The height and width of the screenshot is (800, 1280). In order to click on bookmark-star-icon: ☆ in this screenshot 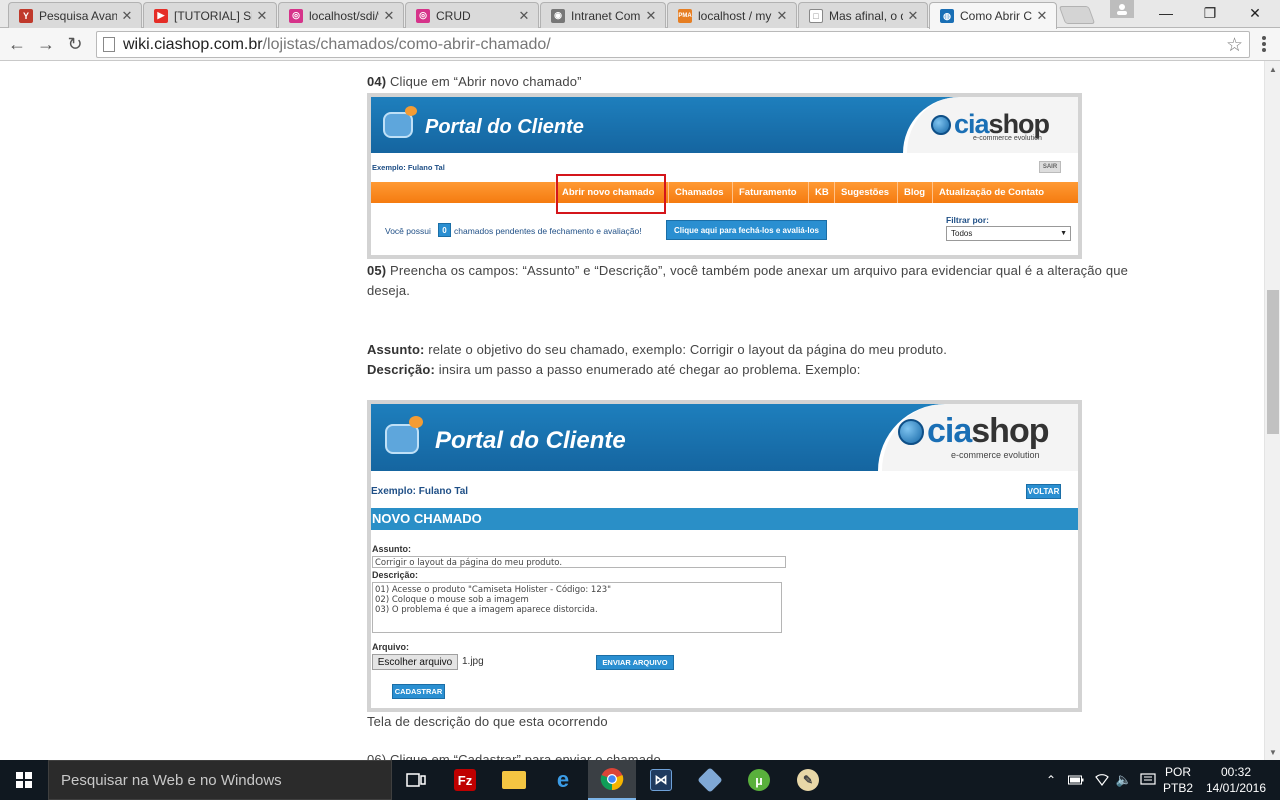, I will do `click(1234, 45)`.